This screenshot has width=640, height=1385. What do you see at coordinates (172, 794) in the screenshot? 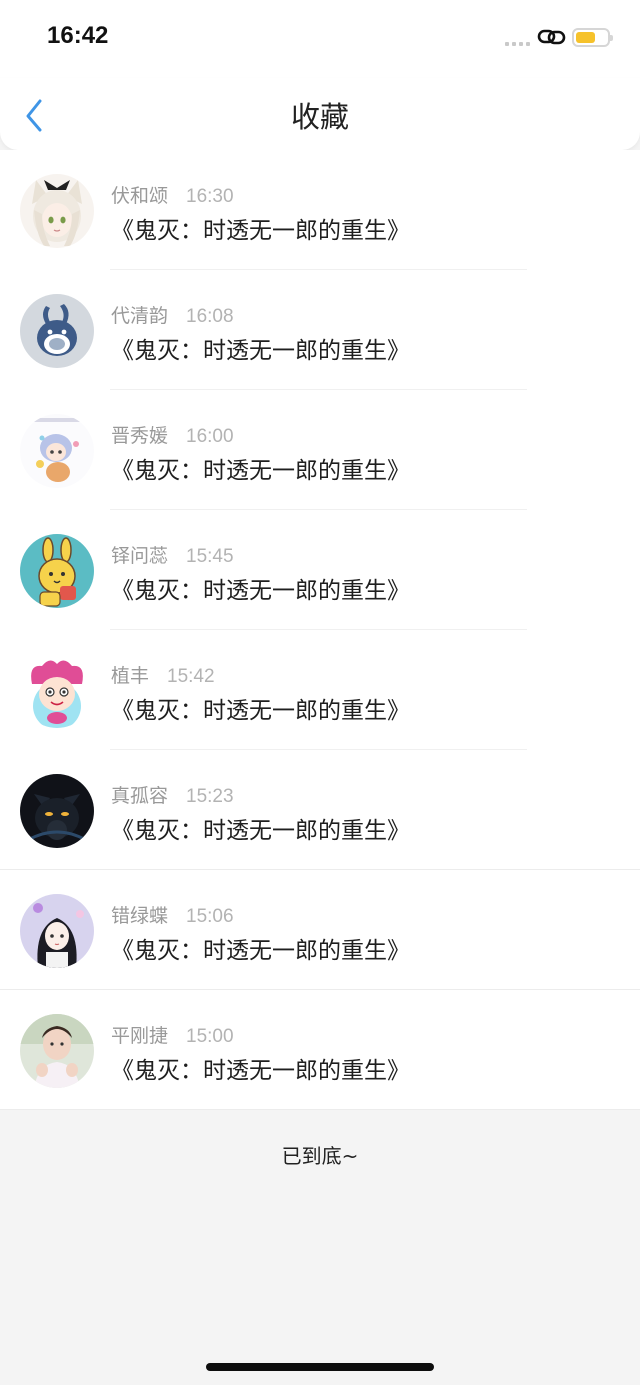
I see `item-meta: 真孤容 15:23` at bounding box center [172, 794].